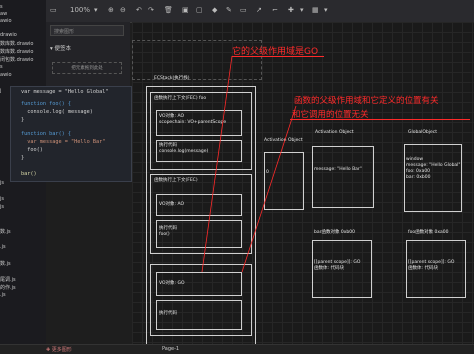 The image size is (474, 354). Describe the element at coordinates (46, 104) in the screenshot. I see `code-line: function foo() {` at that location.